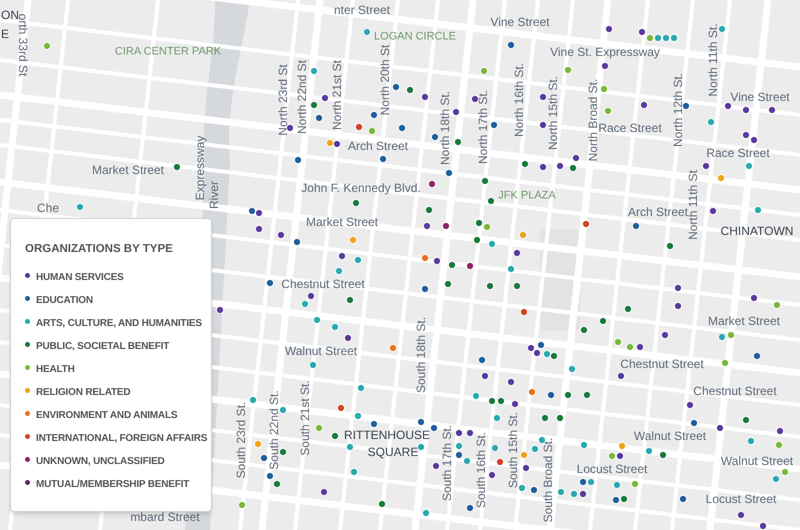 This screenshot has width=800, height=530. What do you see at coordinates (605, 52) in the screenshot?
I see `street-label: Vine St. Expressway` at bounding box center [605, 52].